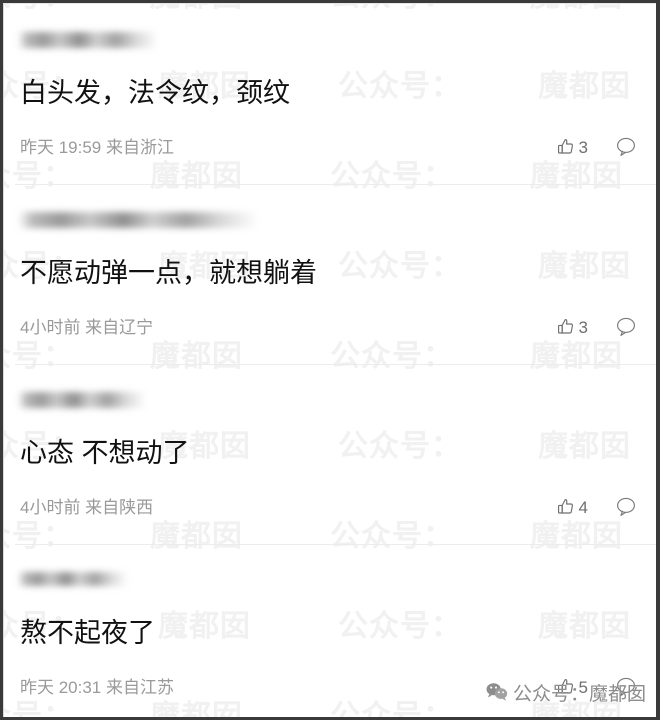 The width and height of the screenshot is (660, 720). What do you see at coordinates (87, 633) in the screenshot?
I see `comment-text: 熬不起夜了` at bounding box center [87, 633].